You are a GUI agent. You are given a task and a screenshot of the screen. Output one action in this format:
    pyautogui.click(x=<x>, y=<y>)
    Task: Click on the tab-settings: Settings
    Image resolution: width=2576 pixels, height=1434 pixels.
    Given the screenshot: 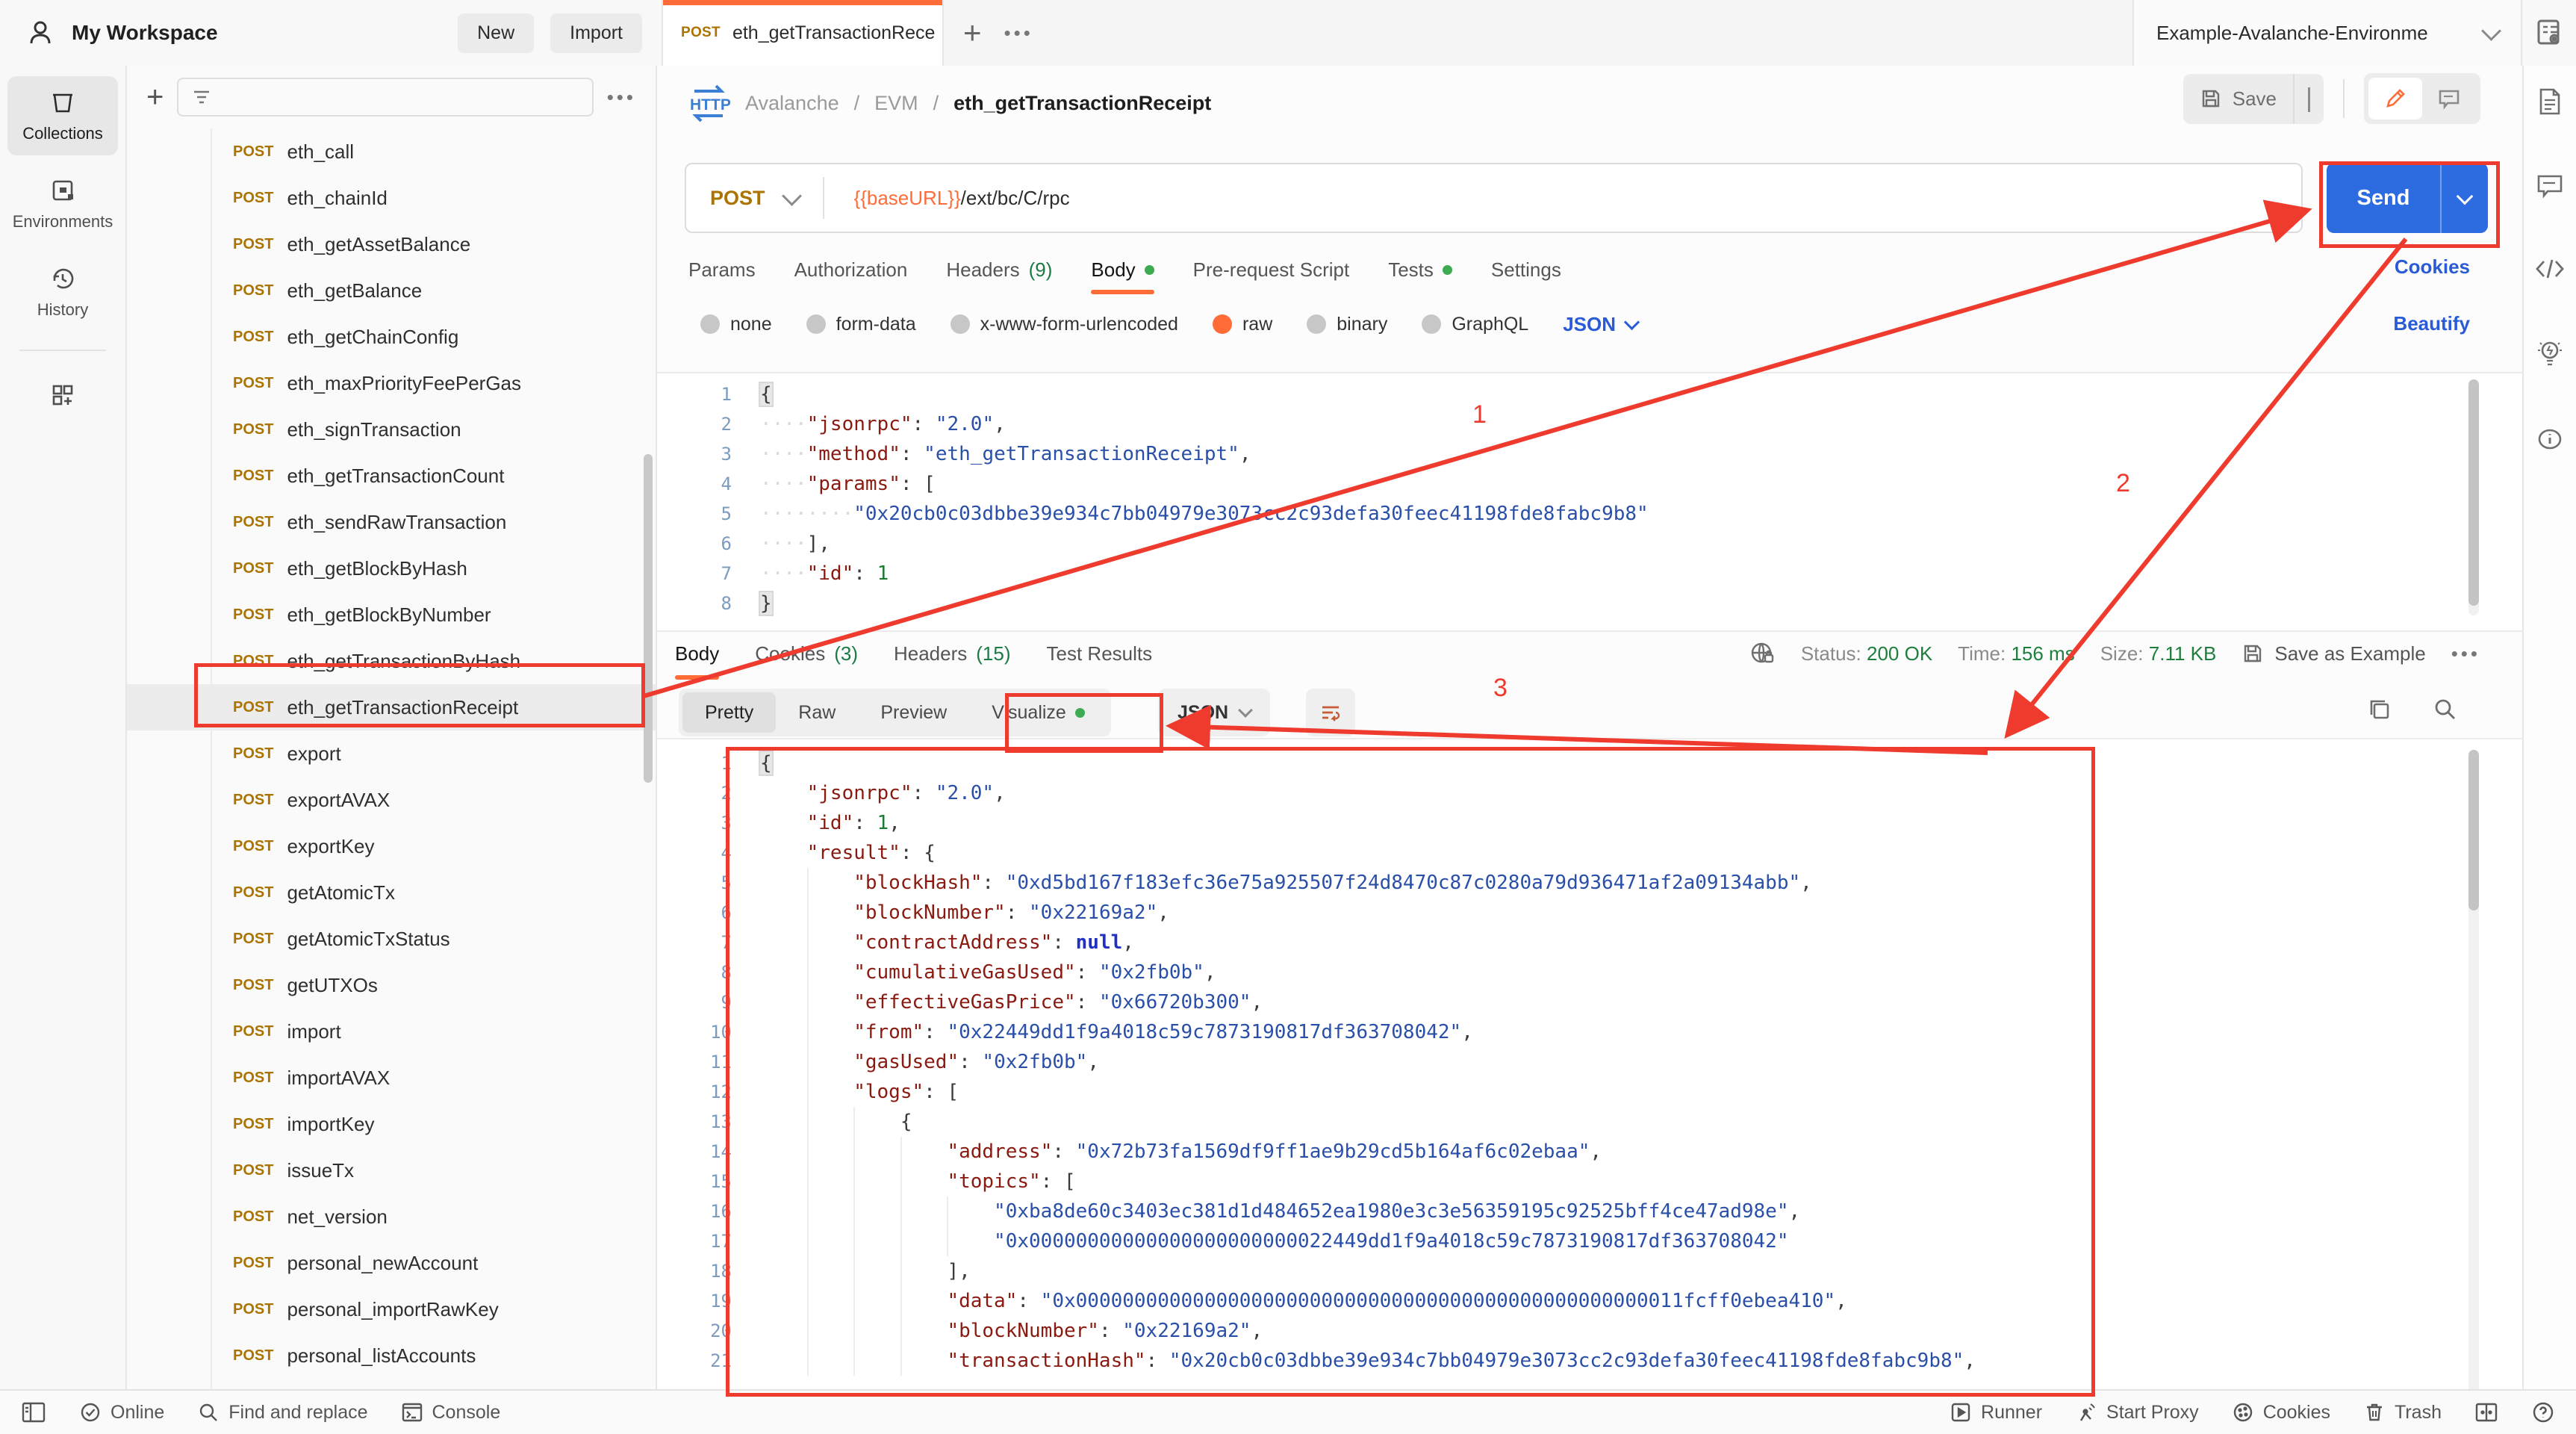 What is the action you would take?
    pyautogui.click(x=1526, y=269)
    